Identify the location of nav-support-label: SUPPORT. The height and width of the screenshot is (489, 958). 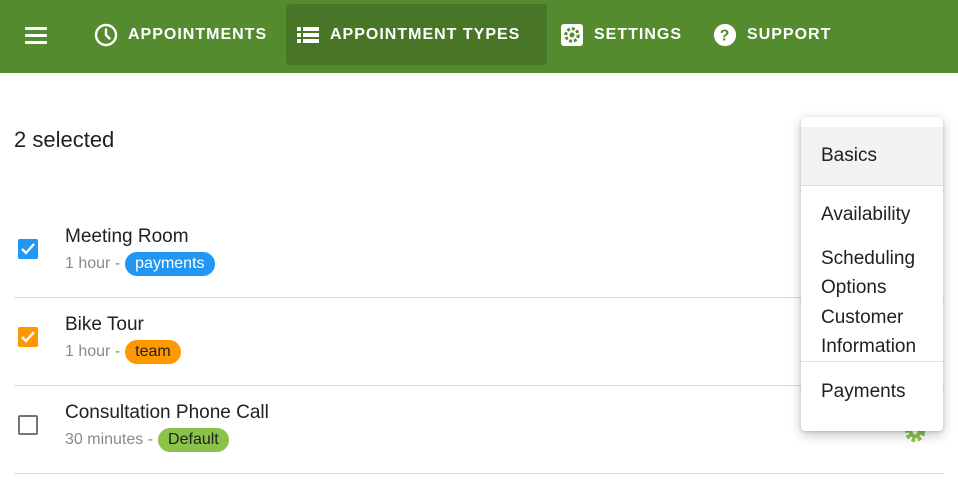
(789, 34).